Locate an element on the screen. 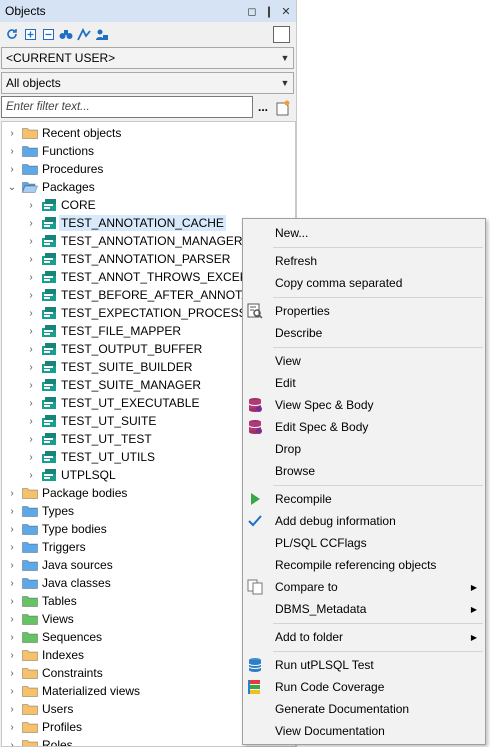 This screenshot has height=747, width=490. menu-item-copy-comma-separated: Copy comma separated is located at coordinates (364, 283).